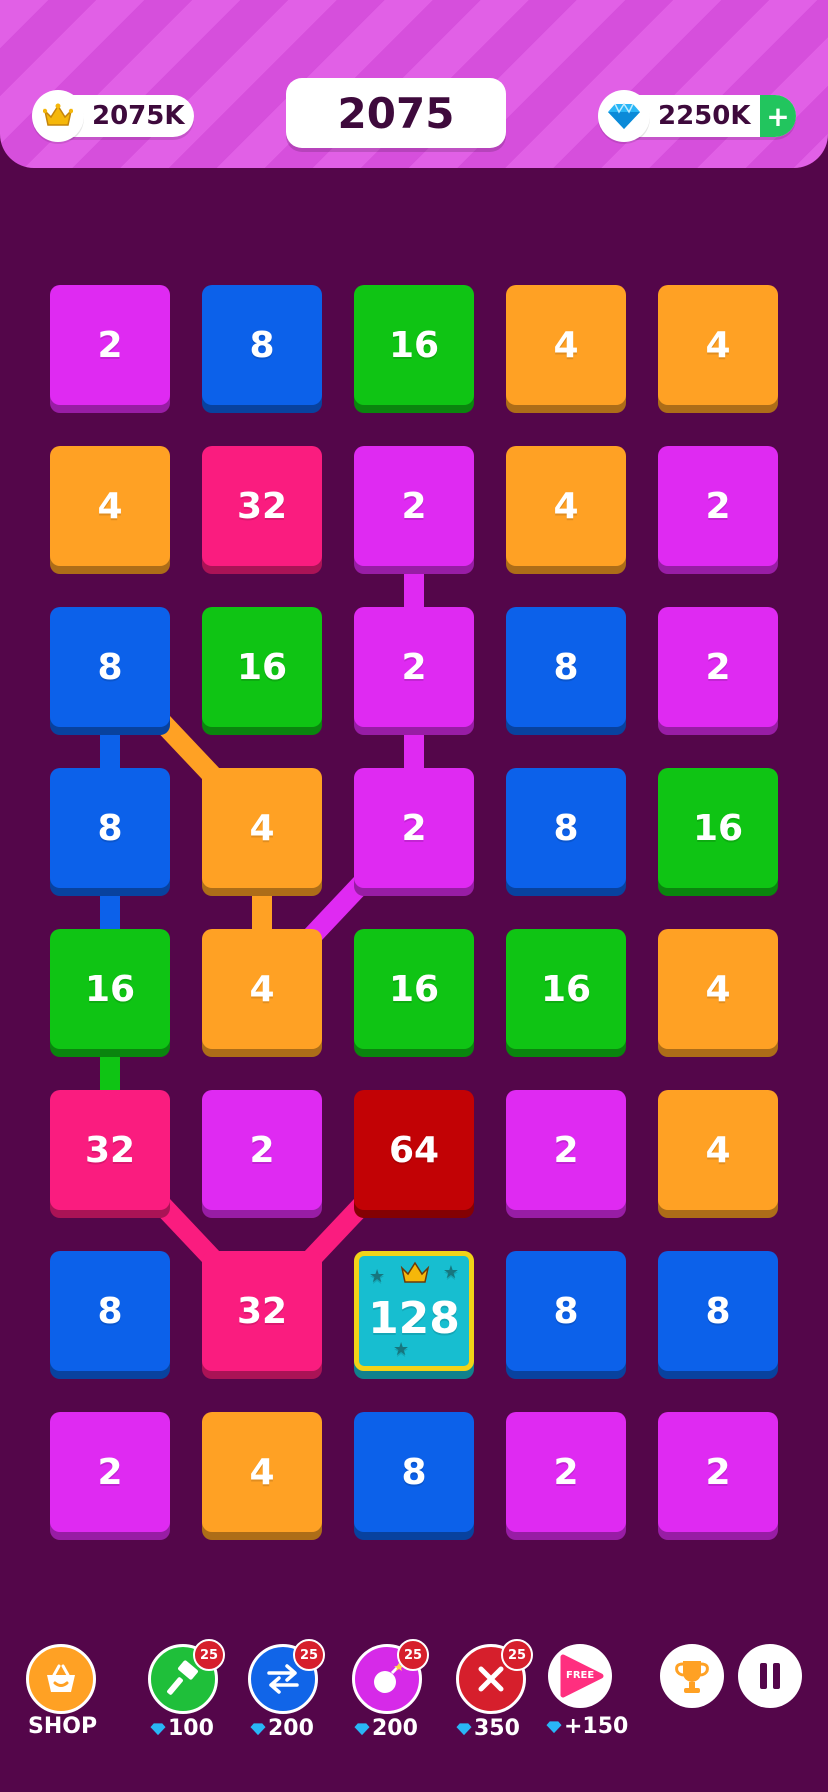 This screenshot has height=1792, width=828. I want to click on tile-r6-c1: 32, so click(110, 1150).